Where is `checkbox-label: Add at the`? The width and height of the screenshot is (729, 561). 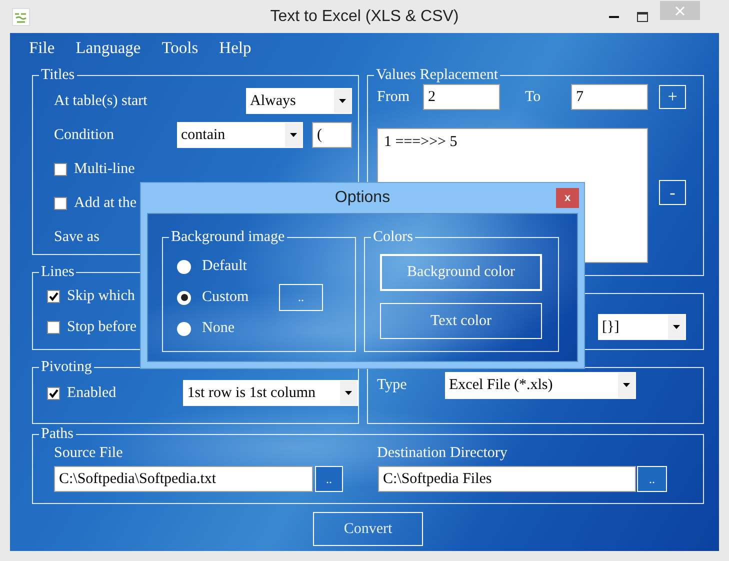
checkbox-label: Add at the is located at coordinates (105, 203).